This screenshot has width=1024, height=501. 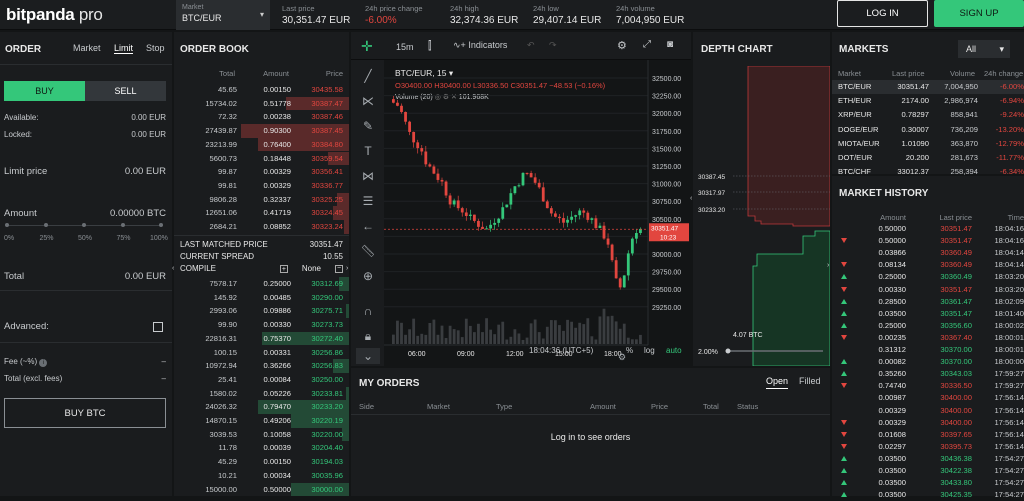 I want to click on tab-stop: Stop, so click(x=155, y=48).